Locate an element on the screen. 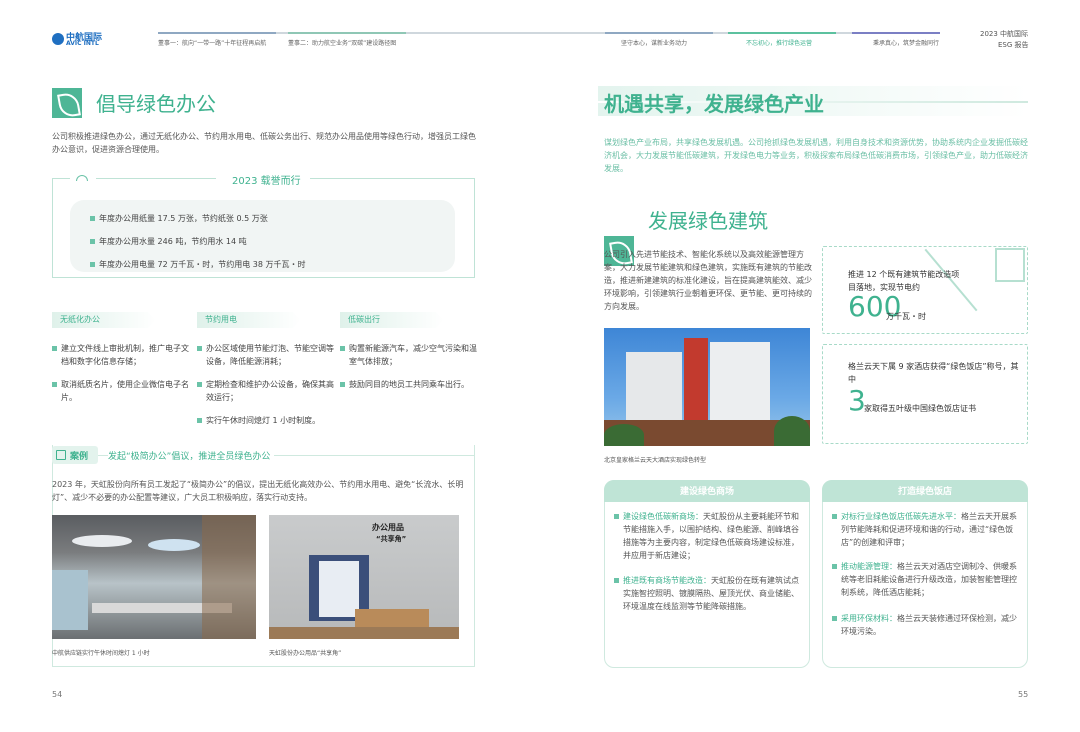  column-tag-label: 低碳出行 is located at coordinates (364, 319).